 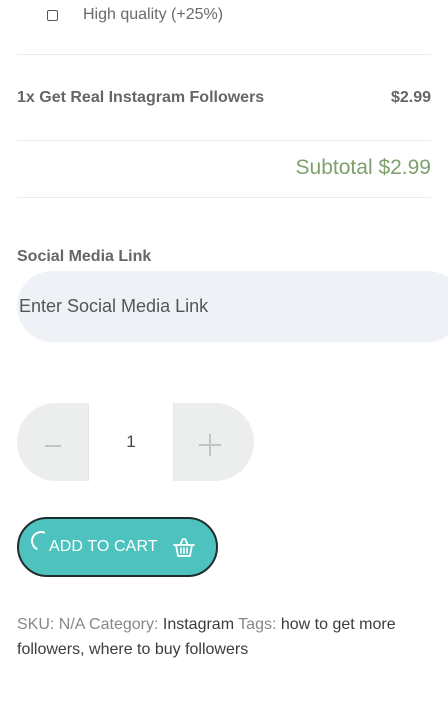 What do you see at coordinates (410, 97) in the screenshot?
I see `order-item-price: $2.99` at bounding box center [410, 97].